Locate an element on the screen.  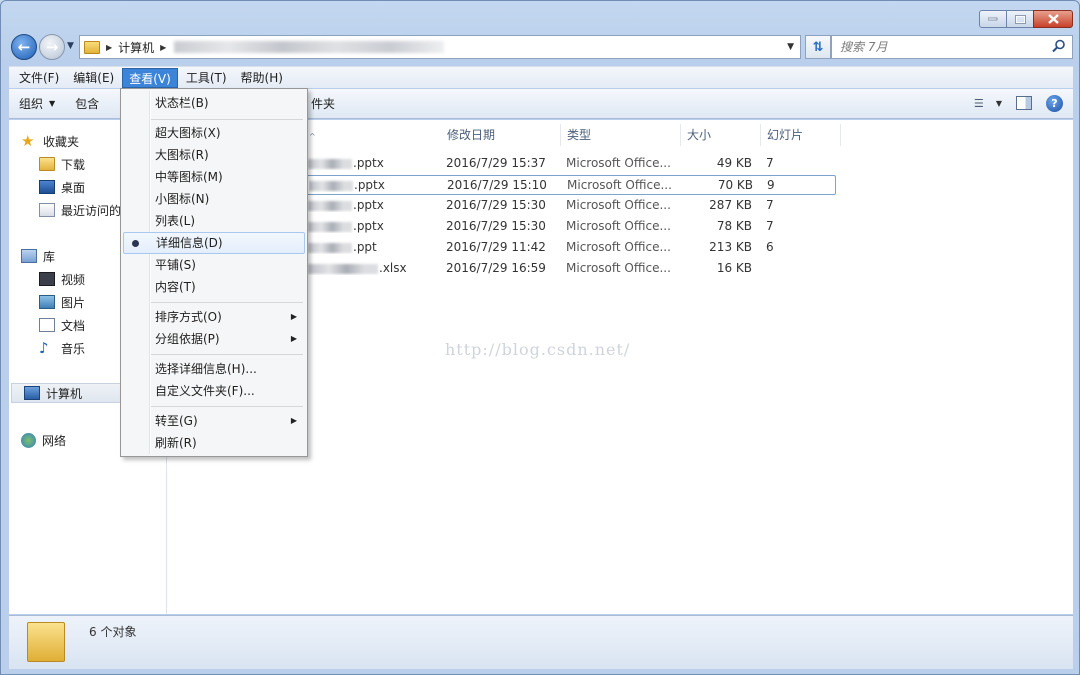
menu-help: 帮助(H) is located at coordinates (262, 78).